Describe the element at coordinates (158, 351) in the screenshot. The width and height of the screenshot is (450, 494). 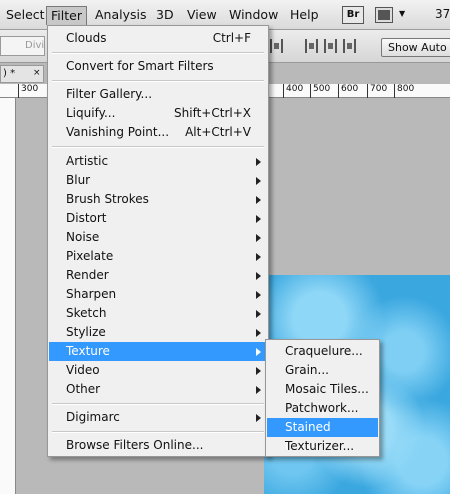
I see `menu-item-texture: Texture` at that location.